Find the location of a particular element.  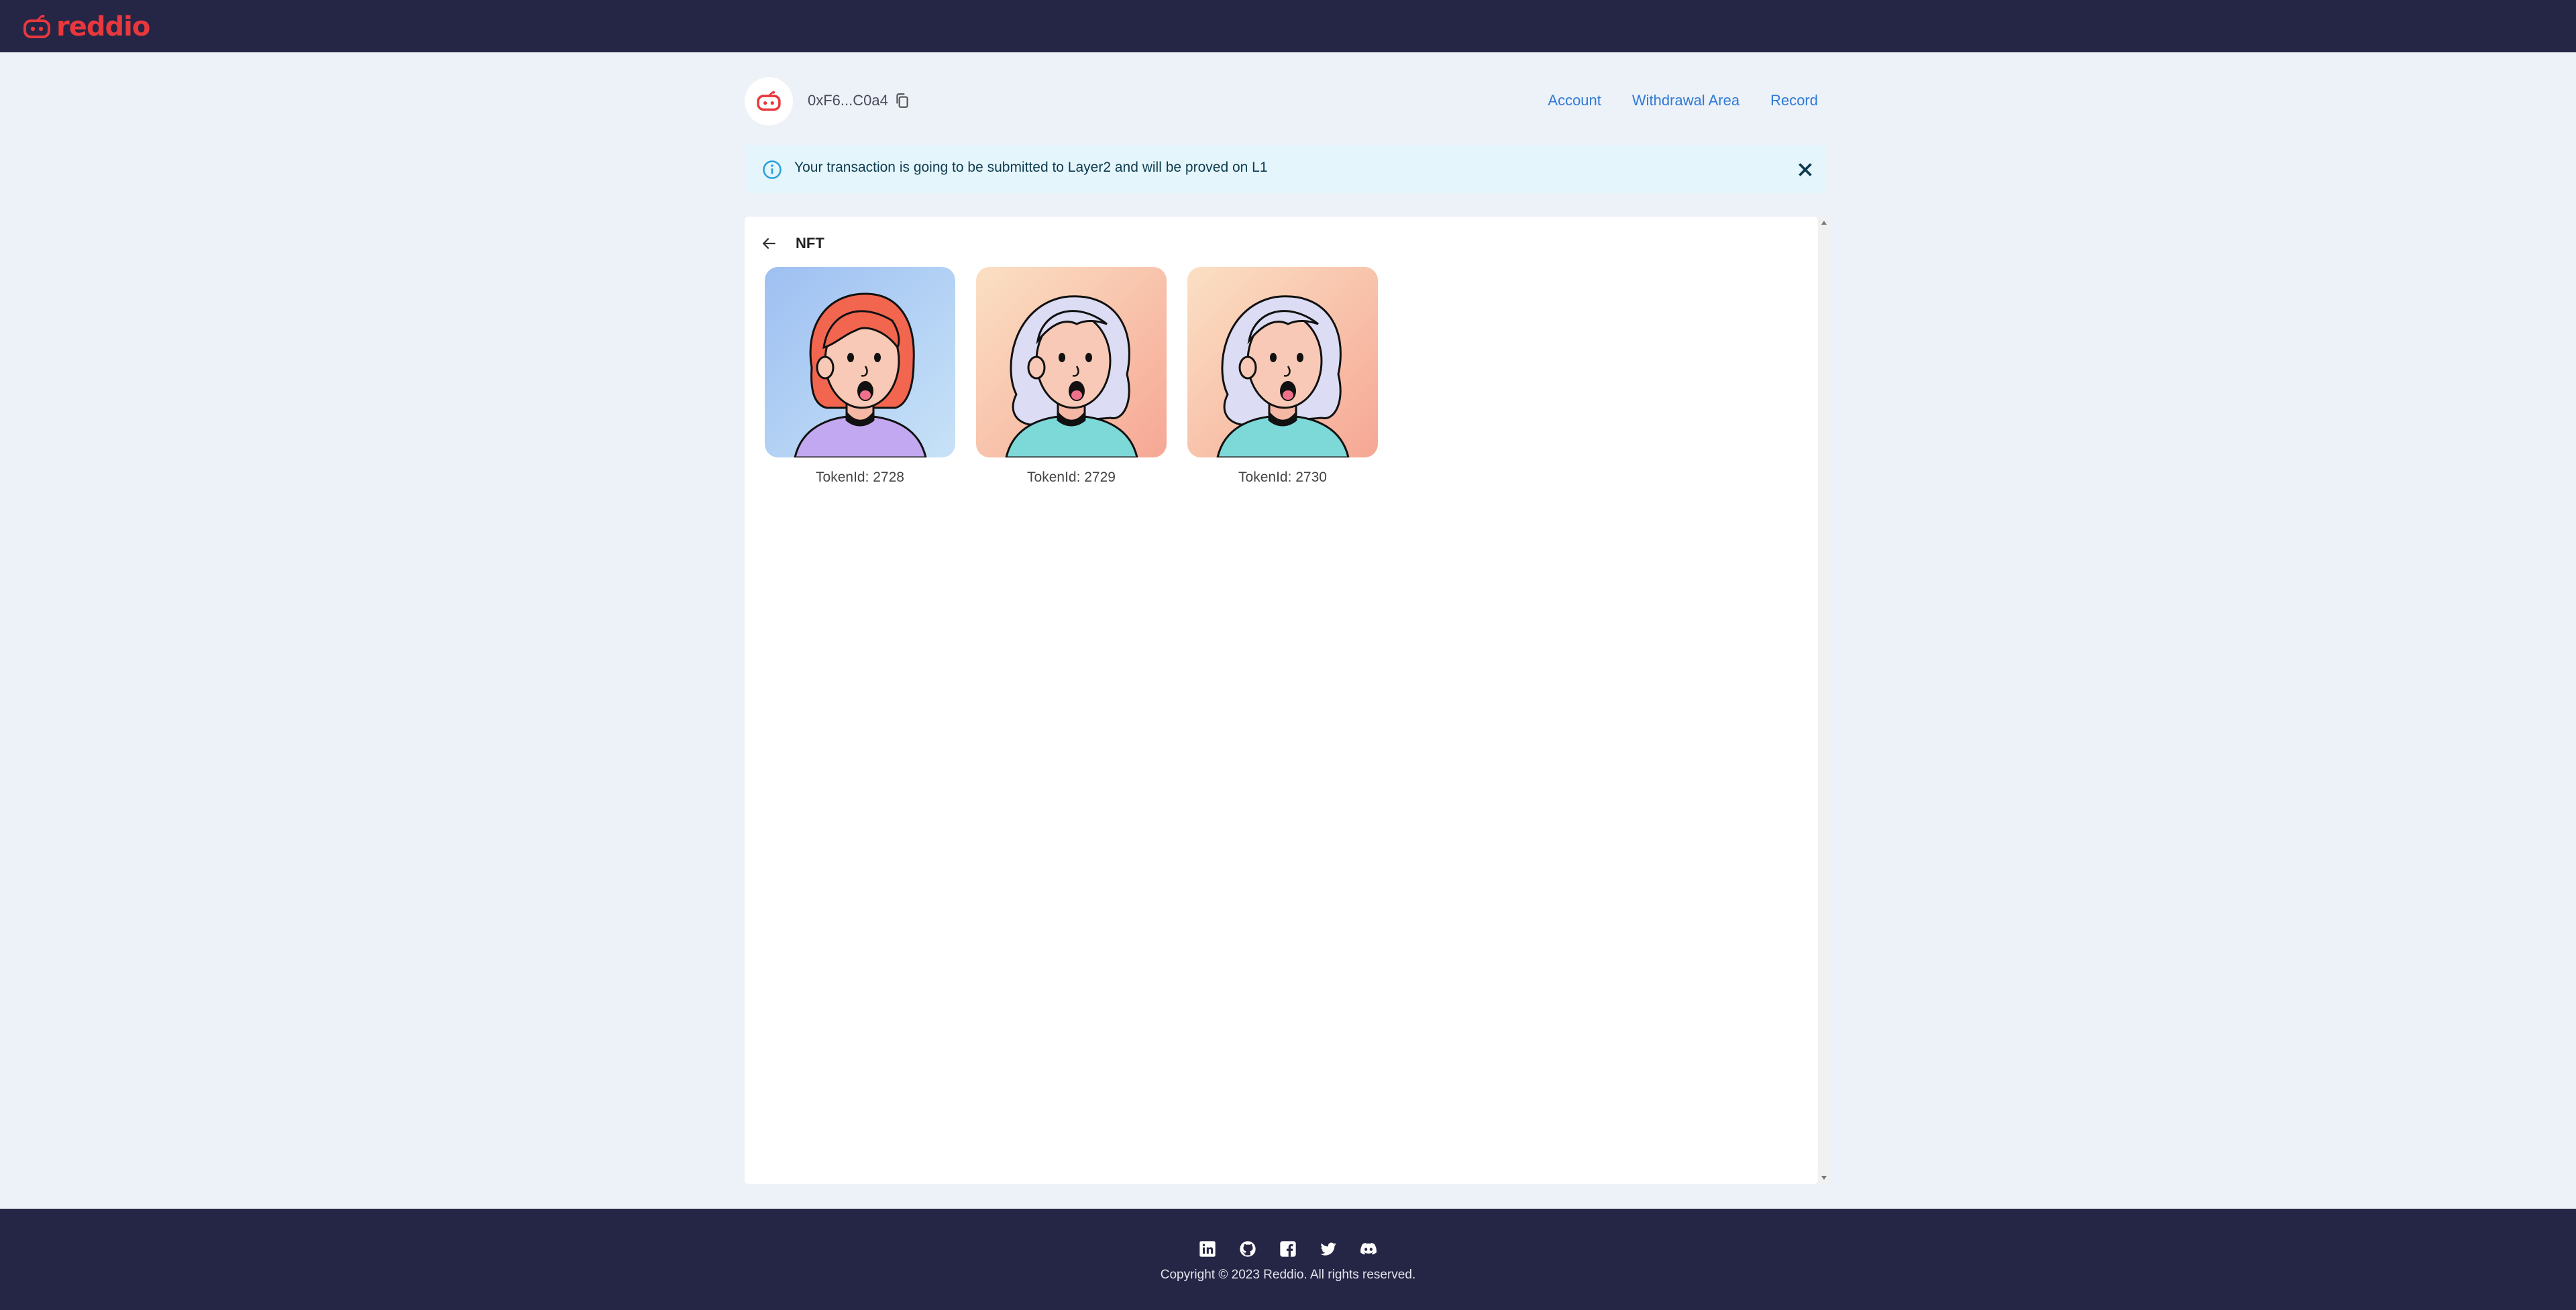

github-icon is located at coordinates (1247, 1249).